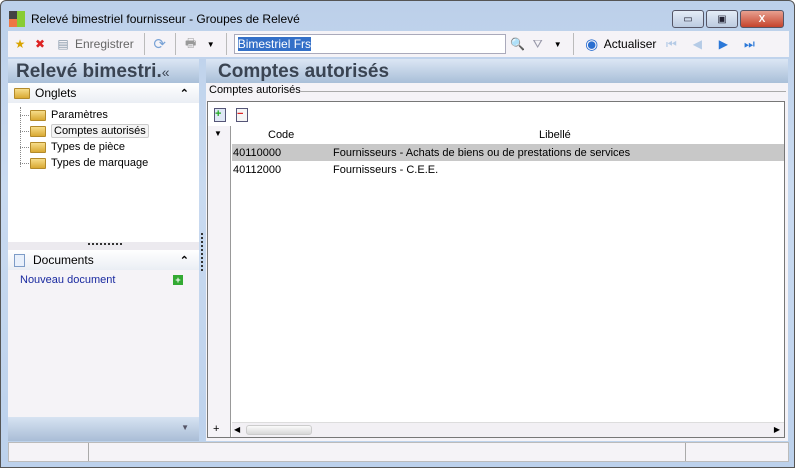 The width and height of the screenshot is (795, 468). Describe the element at coordinates (19, 260) in the screenshot. I see `document-icon` at that location.